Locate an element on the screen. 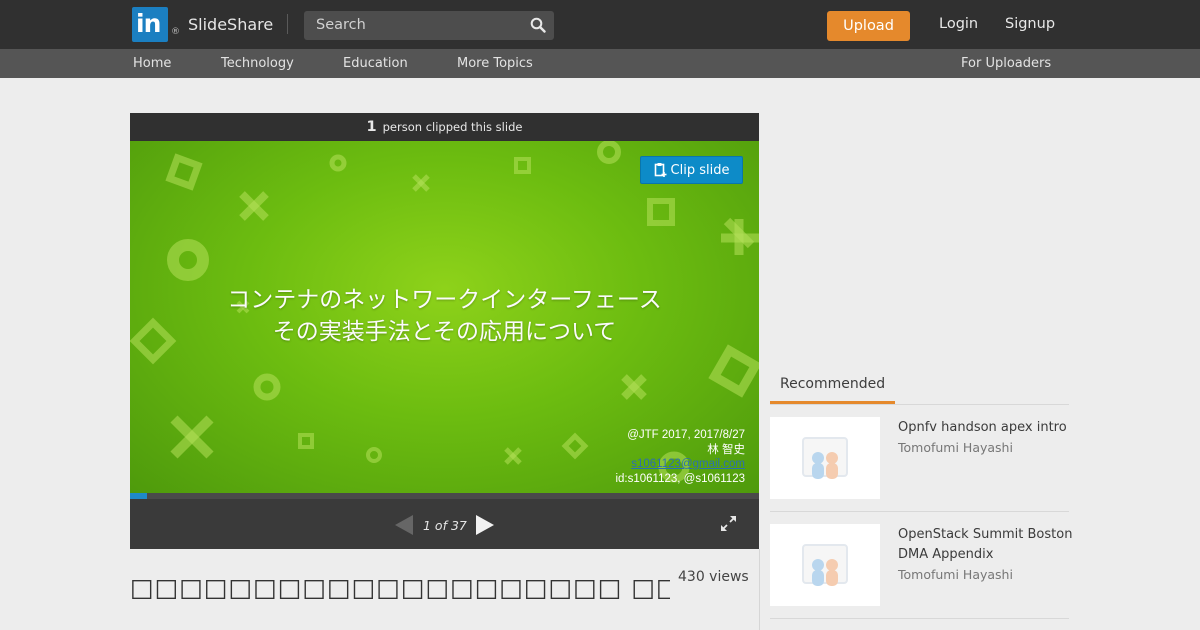  linkedin-logo: in is located at coordinates (150, 24).